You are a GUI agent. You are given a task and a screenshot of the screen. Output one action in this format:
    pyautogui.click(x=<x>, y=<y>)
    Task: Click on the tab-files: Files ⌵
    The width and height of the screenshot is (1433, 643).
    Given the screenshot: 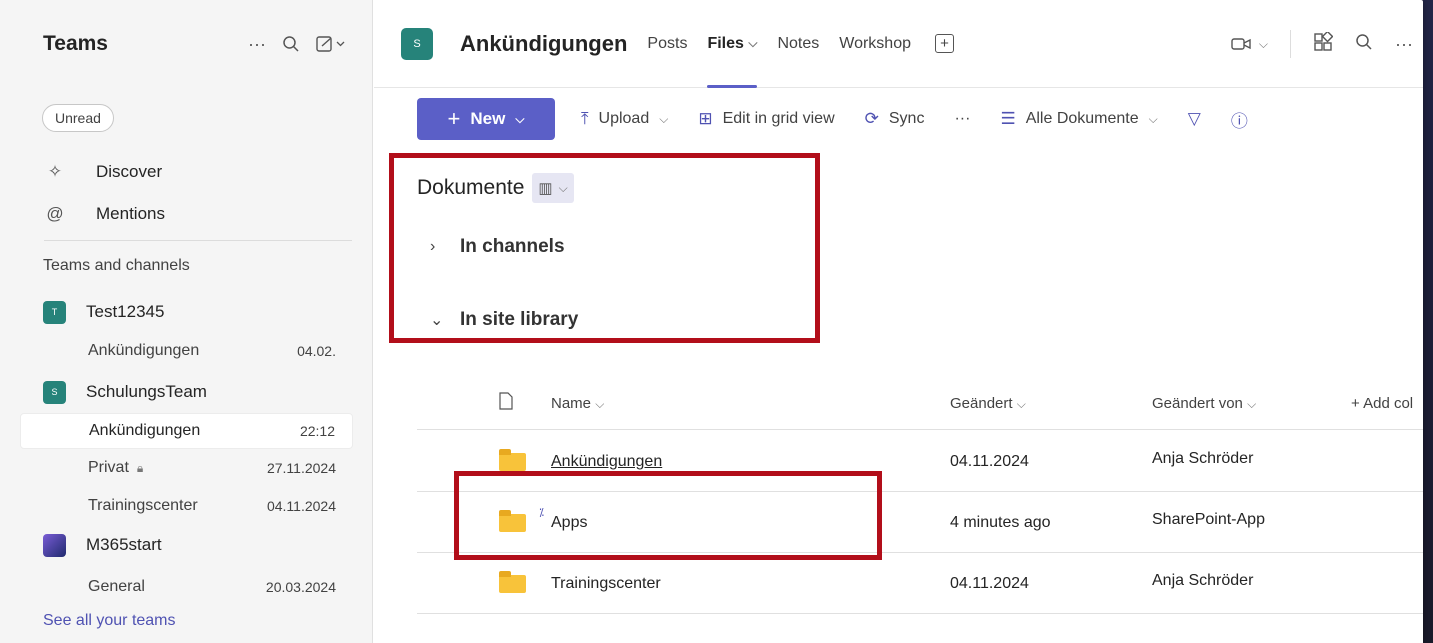 What is the action you would take?
    pyautogui.click(x=732, y=44)
    